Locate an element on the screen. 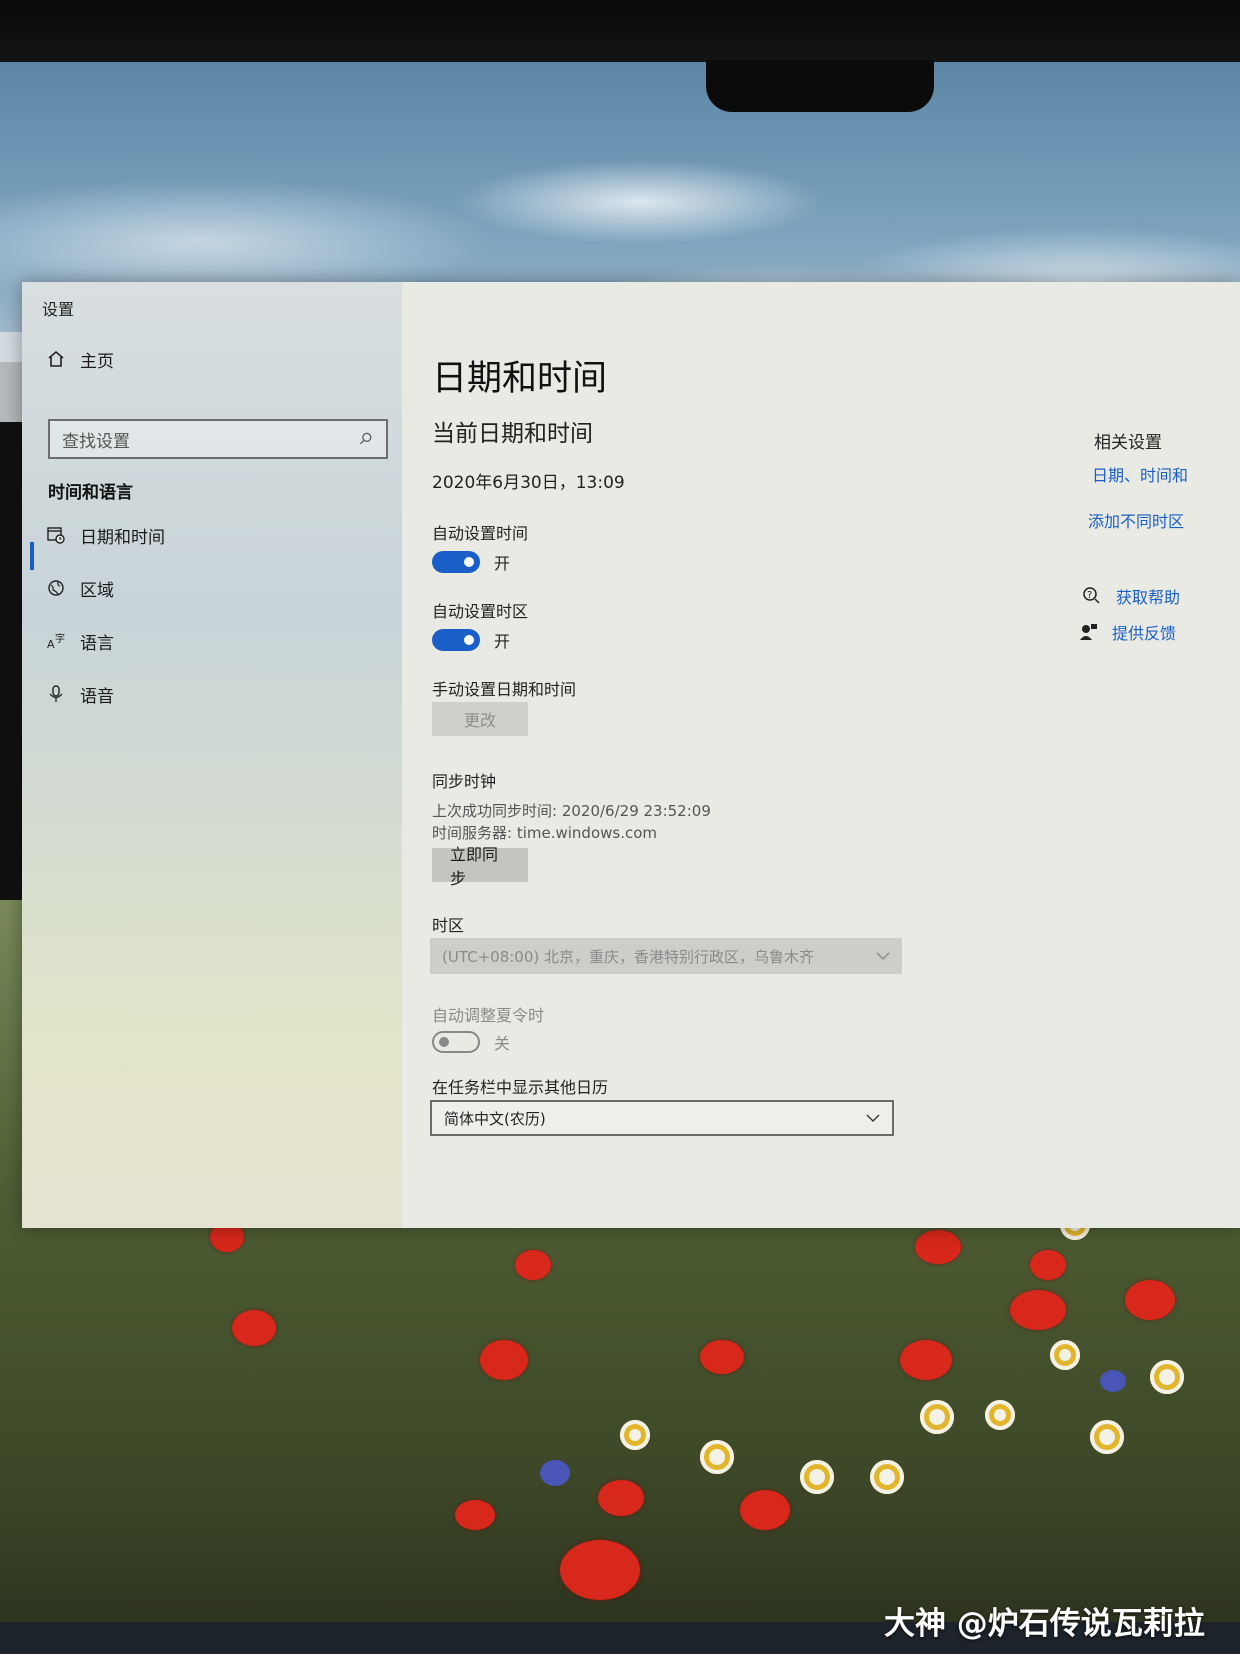 This screenshot has height=1654, width=1240. help-icon: ? is located at coordinates (1091, 595).